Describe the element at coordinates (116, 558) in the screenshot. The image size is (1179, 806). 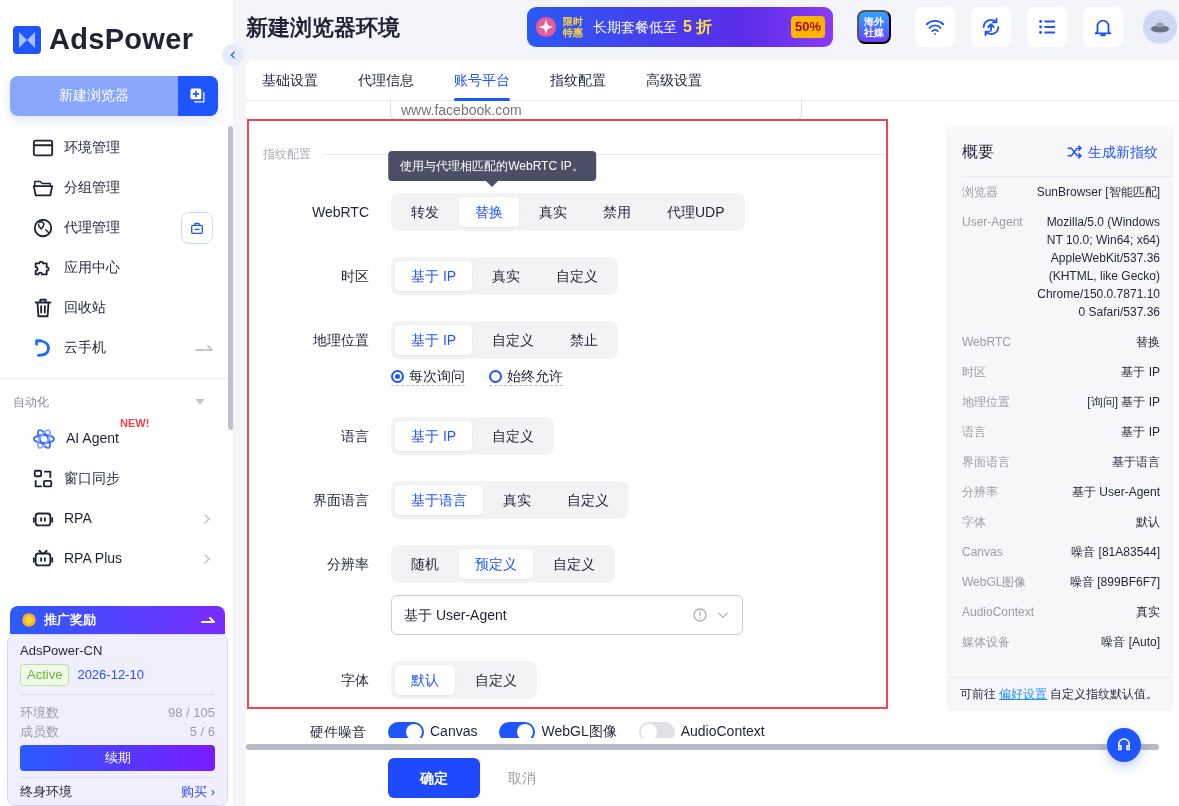
I see `nav-item: RPA Plus` at that location.